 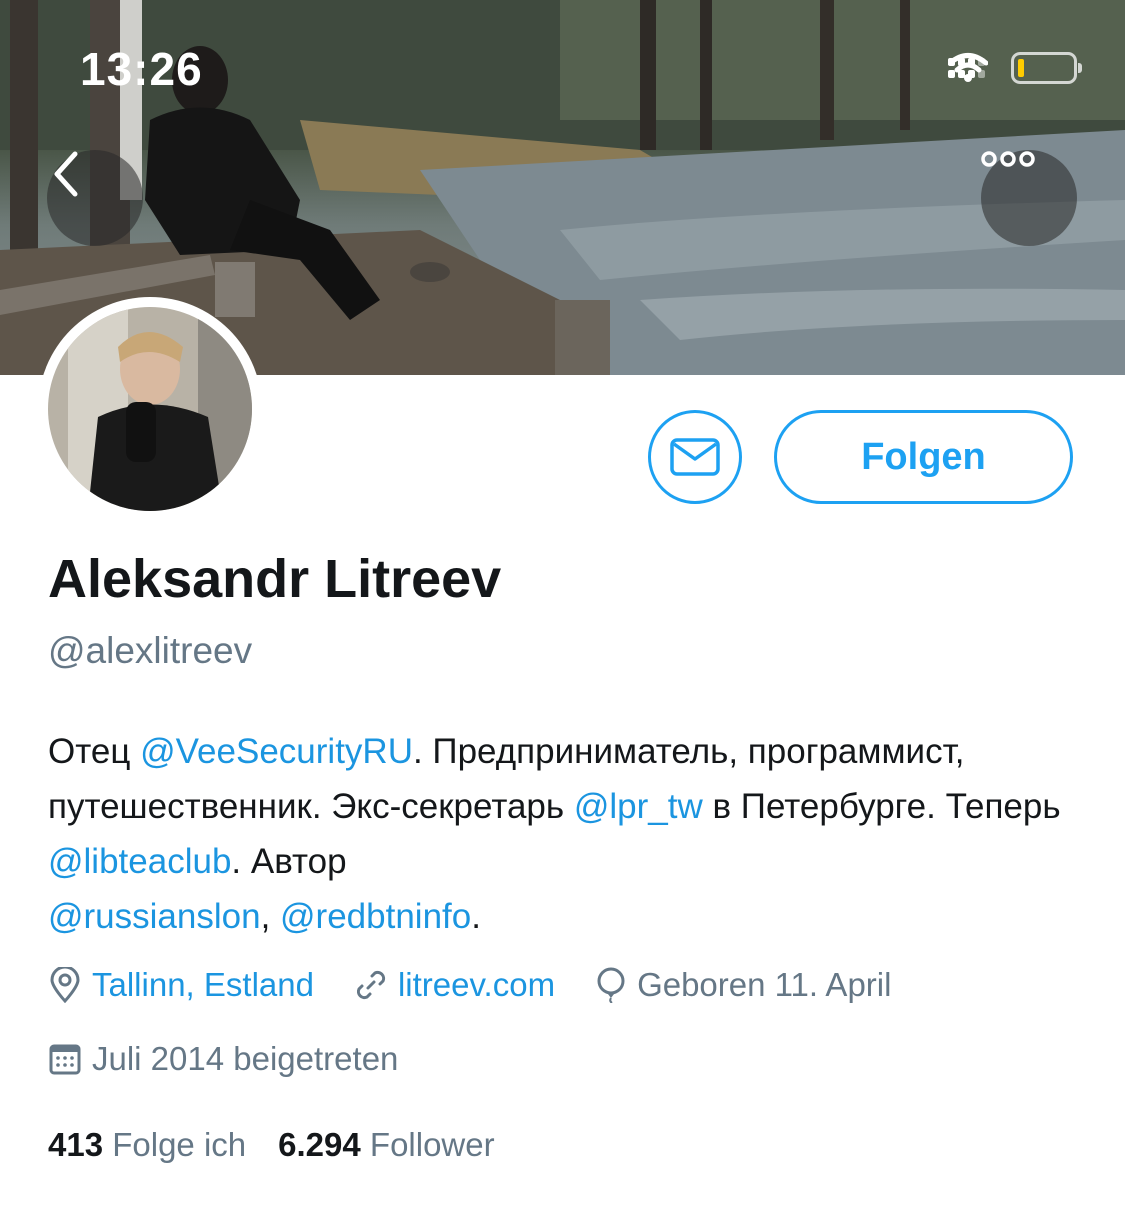 I want to click on envelope-icon, so click(x=695, y=457).